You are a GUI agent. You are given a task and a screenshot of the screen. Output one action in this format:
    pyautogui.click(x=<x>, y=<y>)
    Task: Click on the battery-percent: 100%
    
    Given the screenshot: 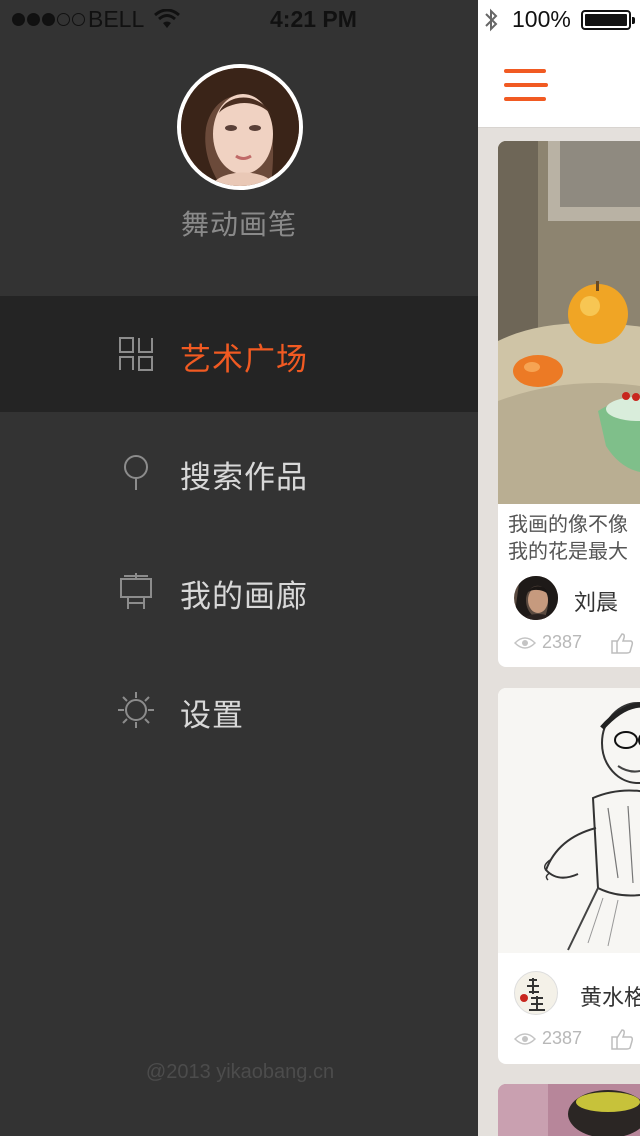 What is the action you would take?
    pyautogui.click(x=541, y=19)
    